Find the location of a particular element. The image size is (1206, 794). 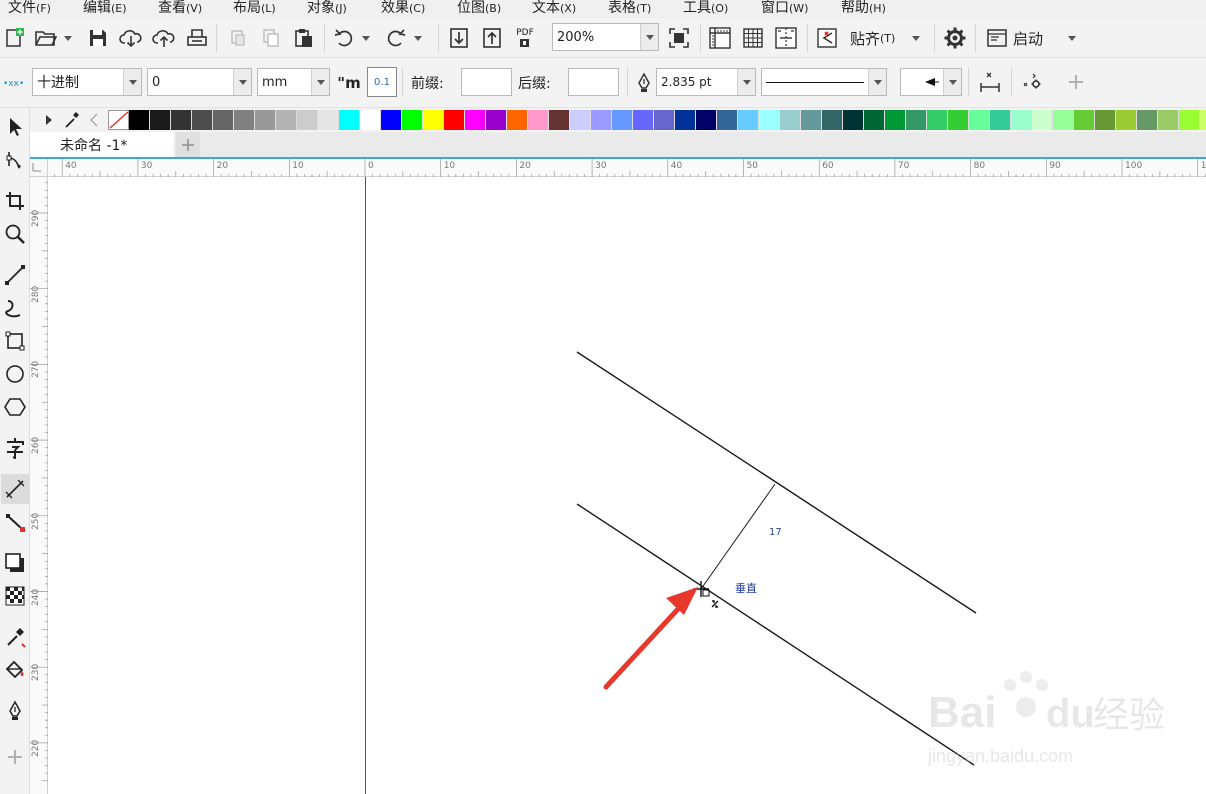

zoom-tool is located at coordinates (15, 234).